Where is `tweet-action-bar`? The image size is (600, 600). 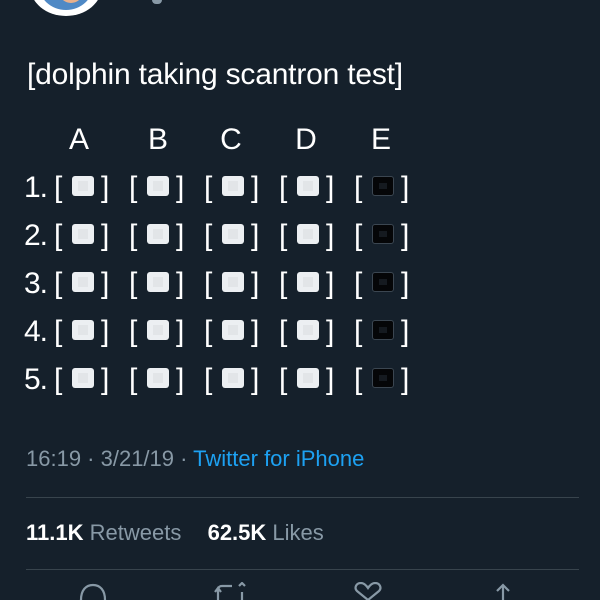
tweet-action-bar is located at coordinates (300, 591).